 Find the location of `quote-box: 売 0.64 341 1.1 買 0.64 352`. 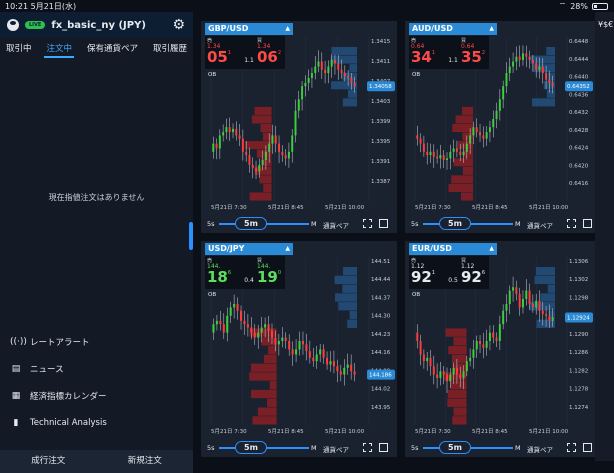

quote-box: 売 0.64 341 1.1 買 0.64 352 is located at coordinates (449, 52).